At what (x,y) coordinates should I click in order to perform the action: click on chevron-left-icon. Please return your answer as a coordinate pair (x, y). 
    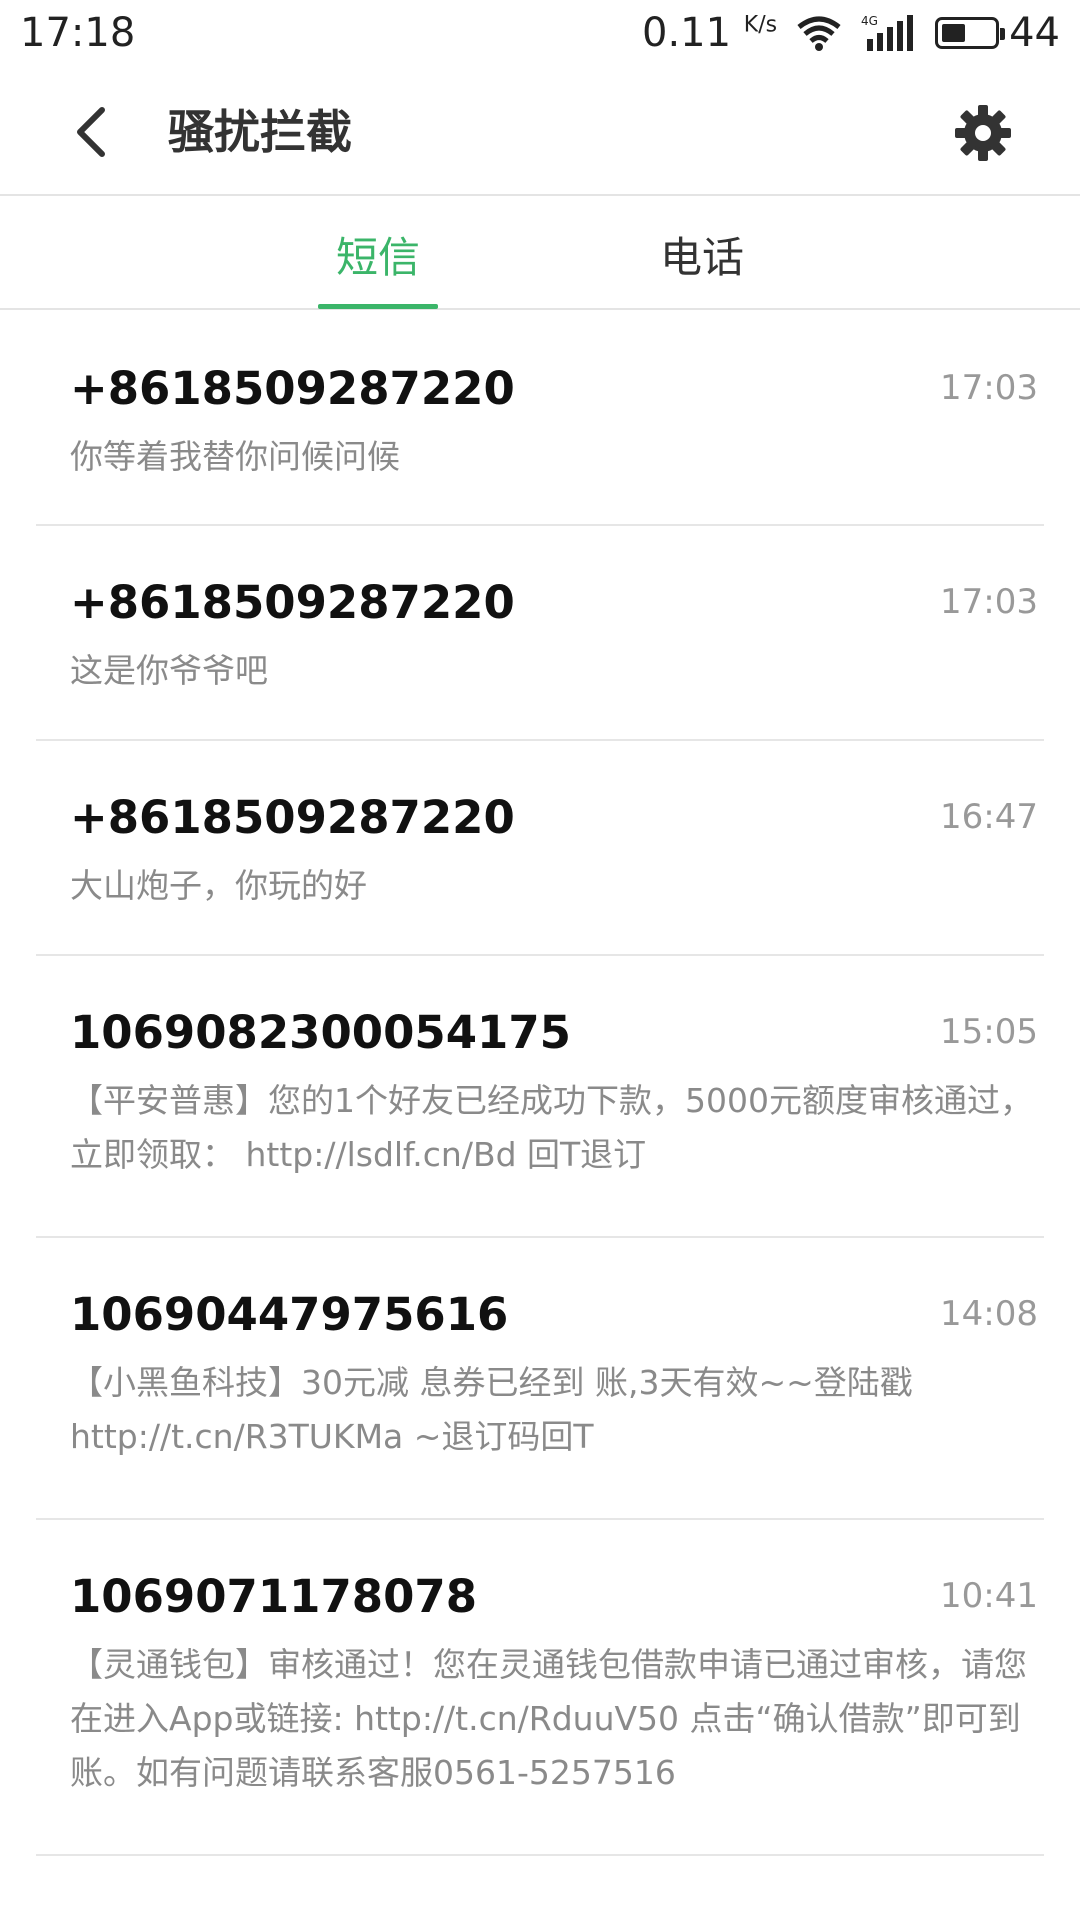
    Looking at the image, I should click on (91, 132).